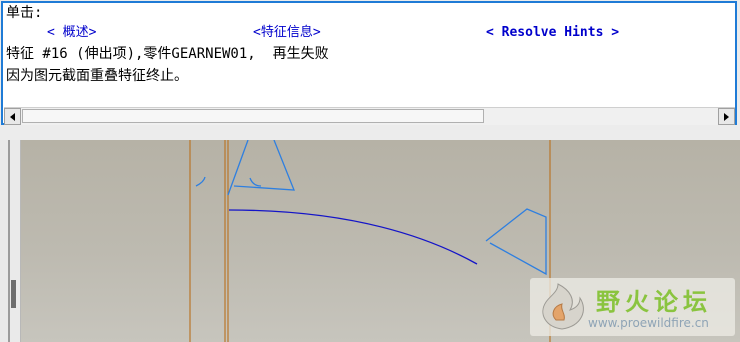 The height and width of the screenshot is (342, 740). What do you see at coordinates (97, 76) in the screenshot?
I see `failure-reason: 因为图元截面重叠特征终止。` at bounding box center [97, 76].